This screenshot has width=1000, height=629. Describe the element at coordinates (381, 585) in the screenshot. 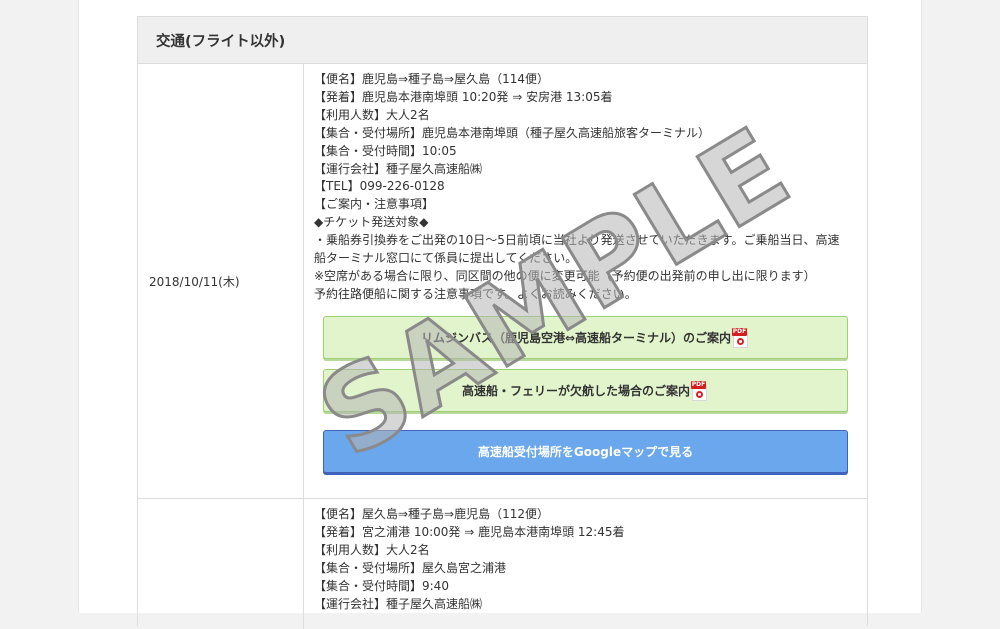

I see `meeting-time-line: 【集合・受付時間】9:40` at that location.